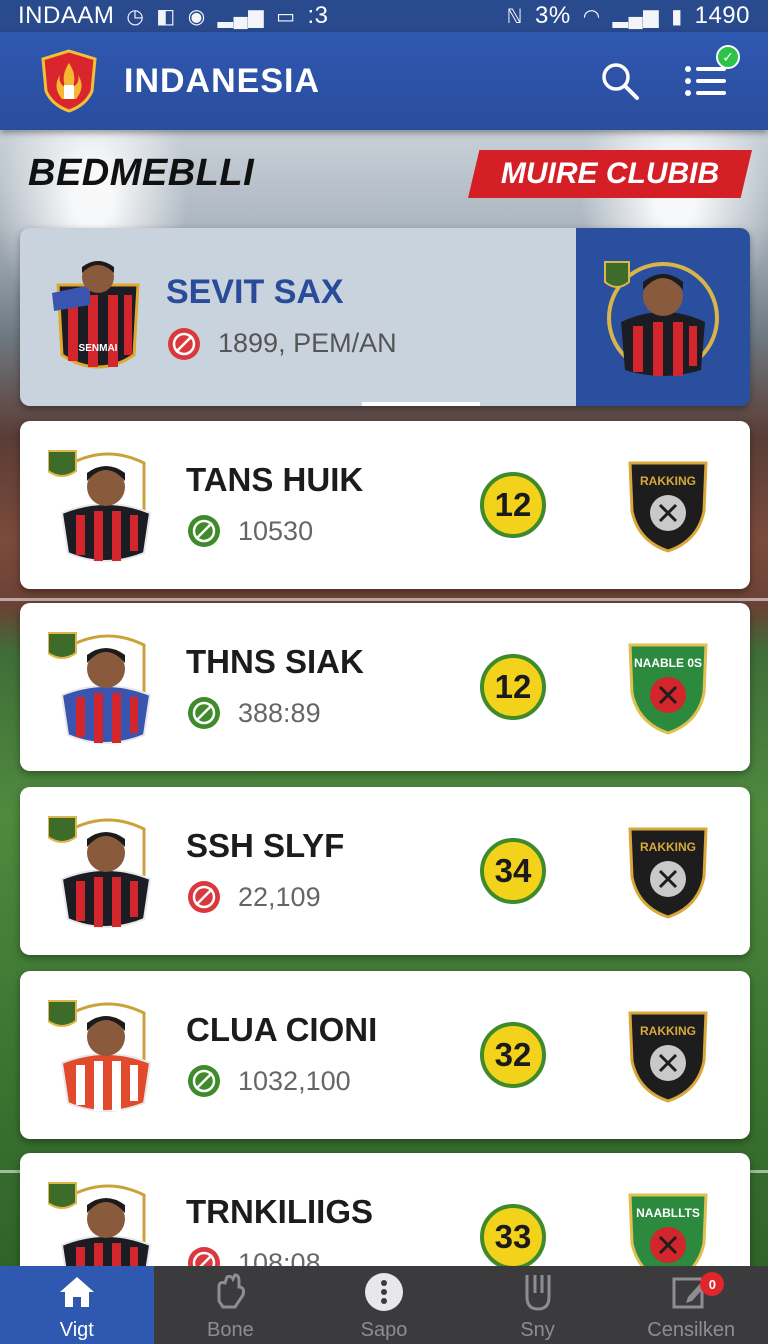 This screenshot has height=1344, width=768. Describe the element at coordinates (321, 687) in the screenshot. I see `player-info: THNS SIAK 388:89` at that location.